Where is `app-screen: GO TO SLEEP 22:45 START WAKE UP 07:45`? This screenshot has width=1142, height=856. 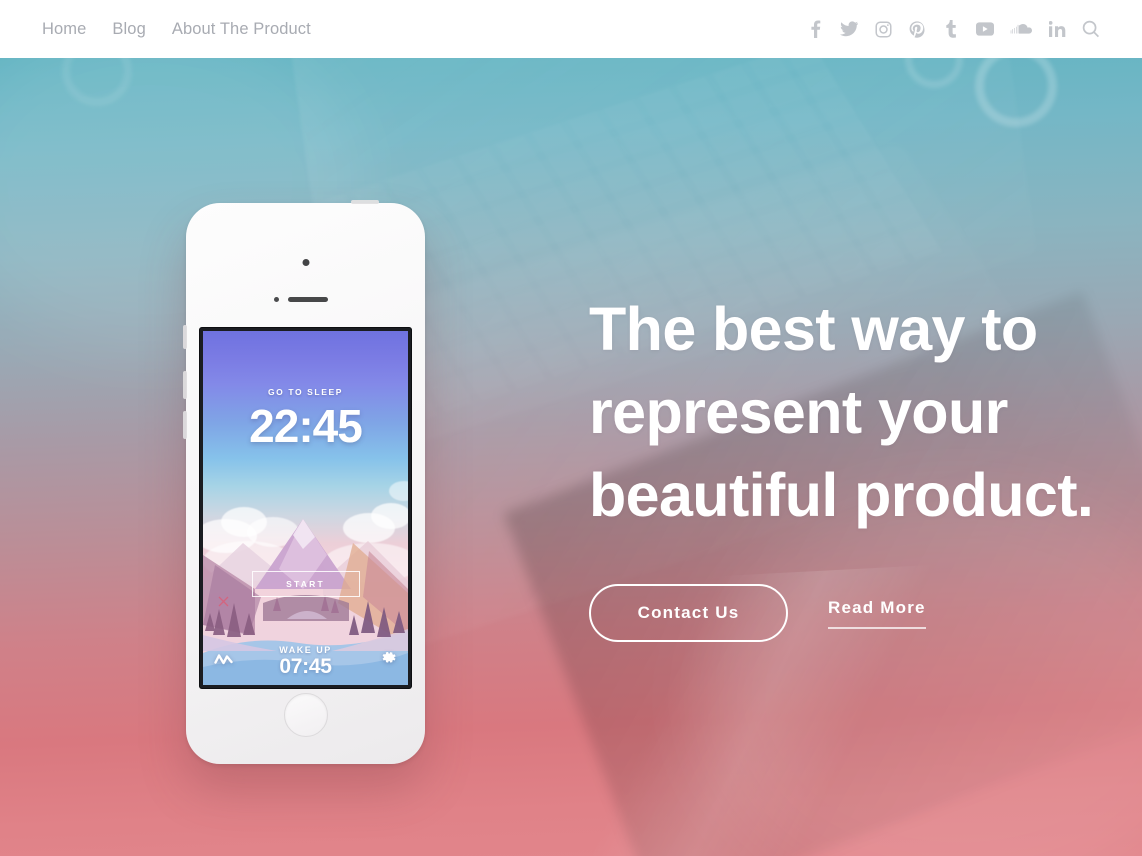 app-screen: GO TO SLEEP 22:45 START WAKE UP 07:45 is located at coordinates (305, 508).